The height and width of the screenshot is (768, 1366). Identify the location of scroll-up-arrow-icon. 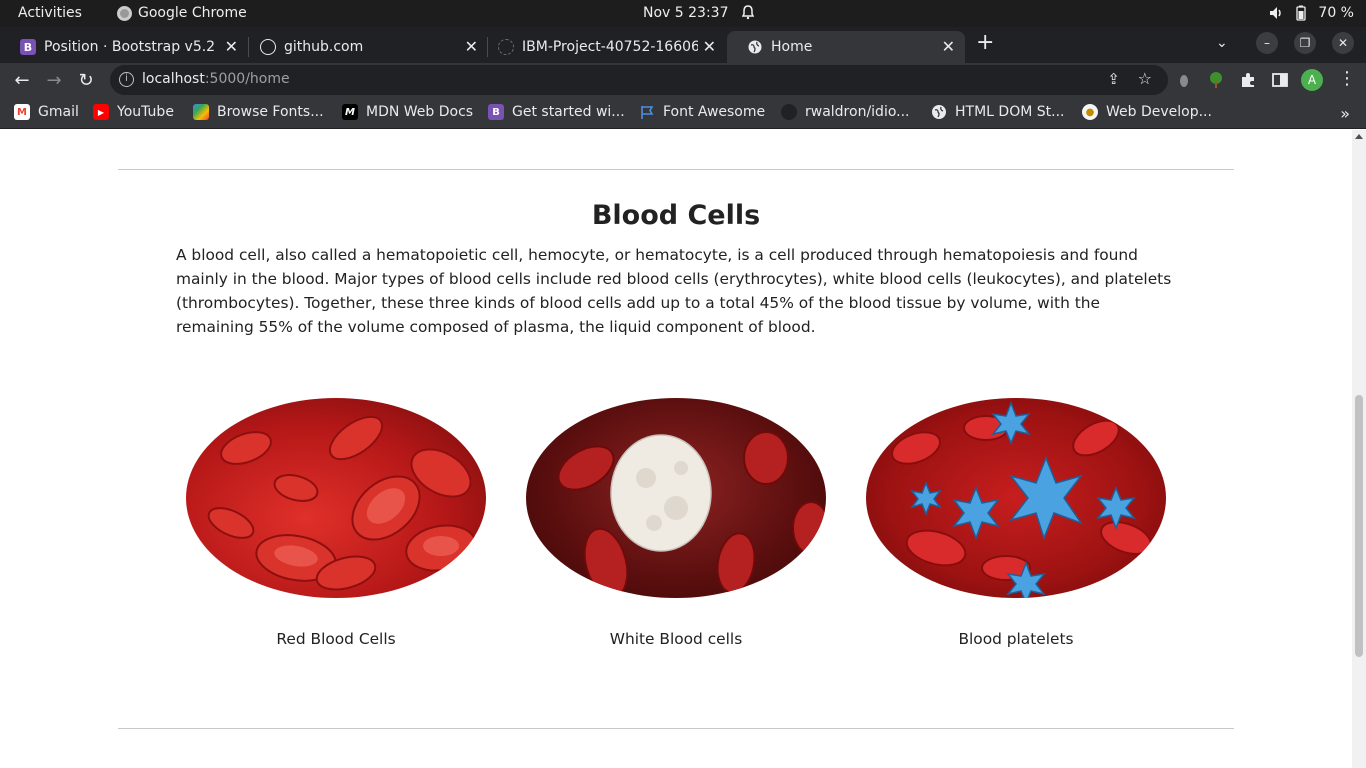
(1359, 136).